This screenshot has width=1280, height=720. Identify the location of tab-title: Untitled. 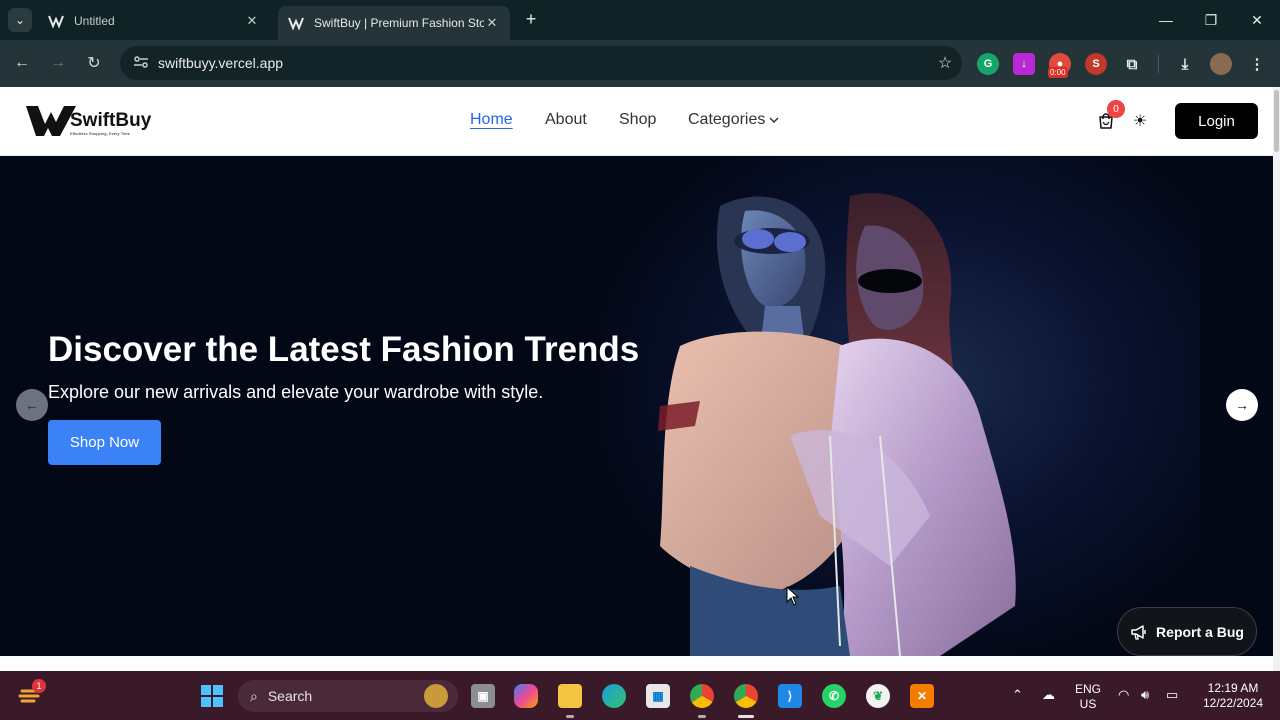
(94, 21).